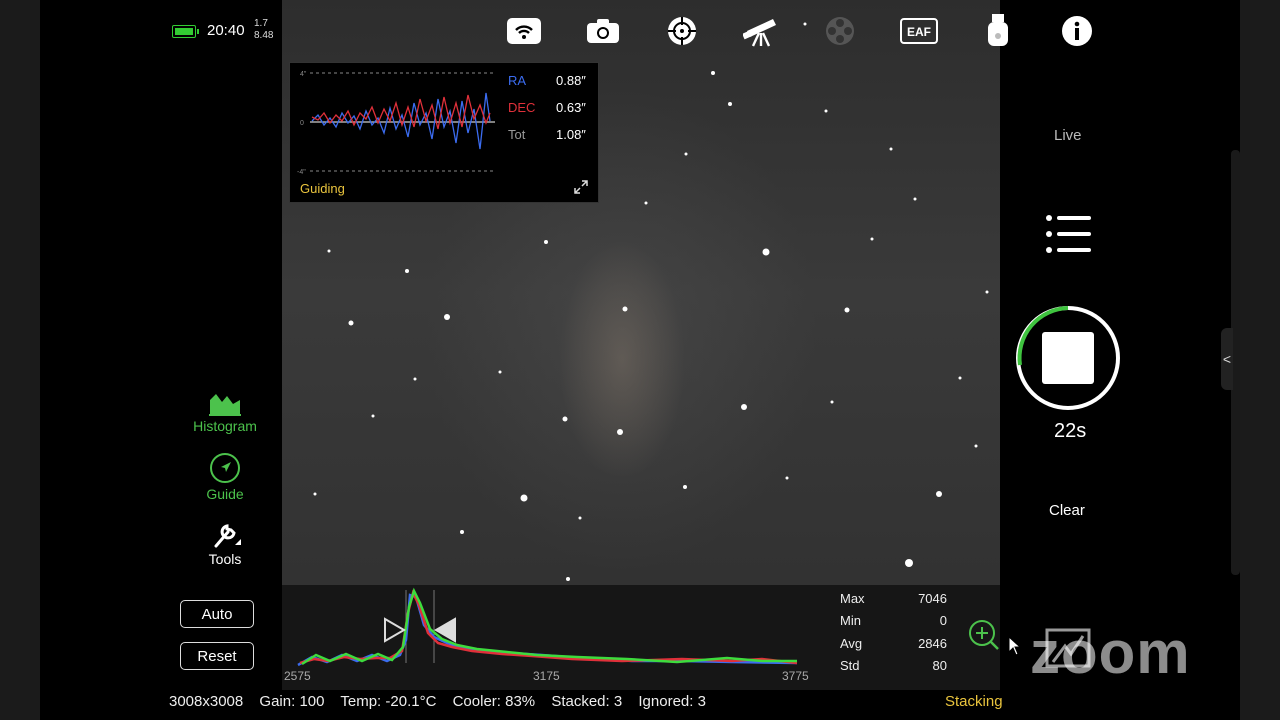 This screenshot has width=1280, height=720. What do you see at coordinates (388, 701) in the screenshot?
I see `temperature: Temp: -20.1°C` at bounding box center [388, 701].